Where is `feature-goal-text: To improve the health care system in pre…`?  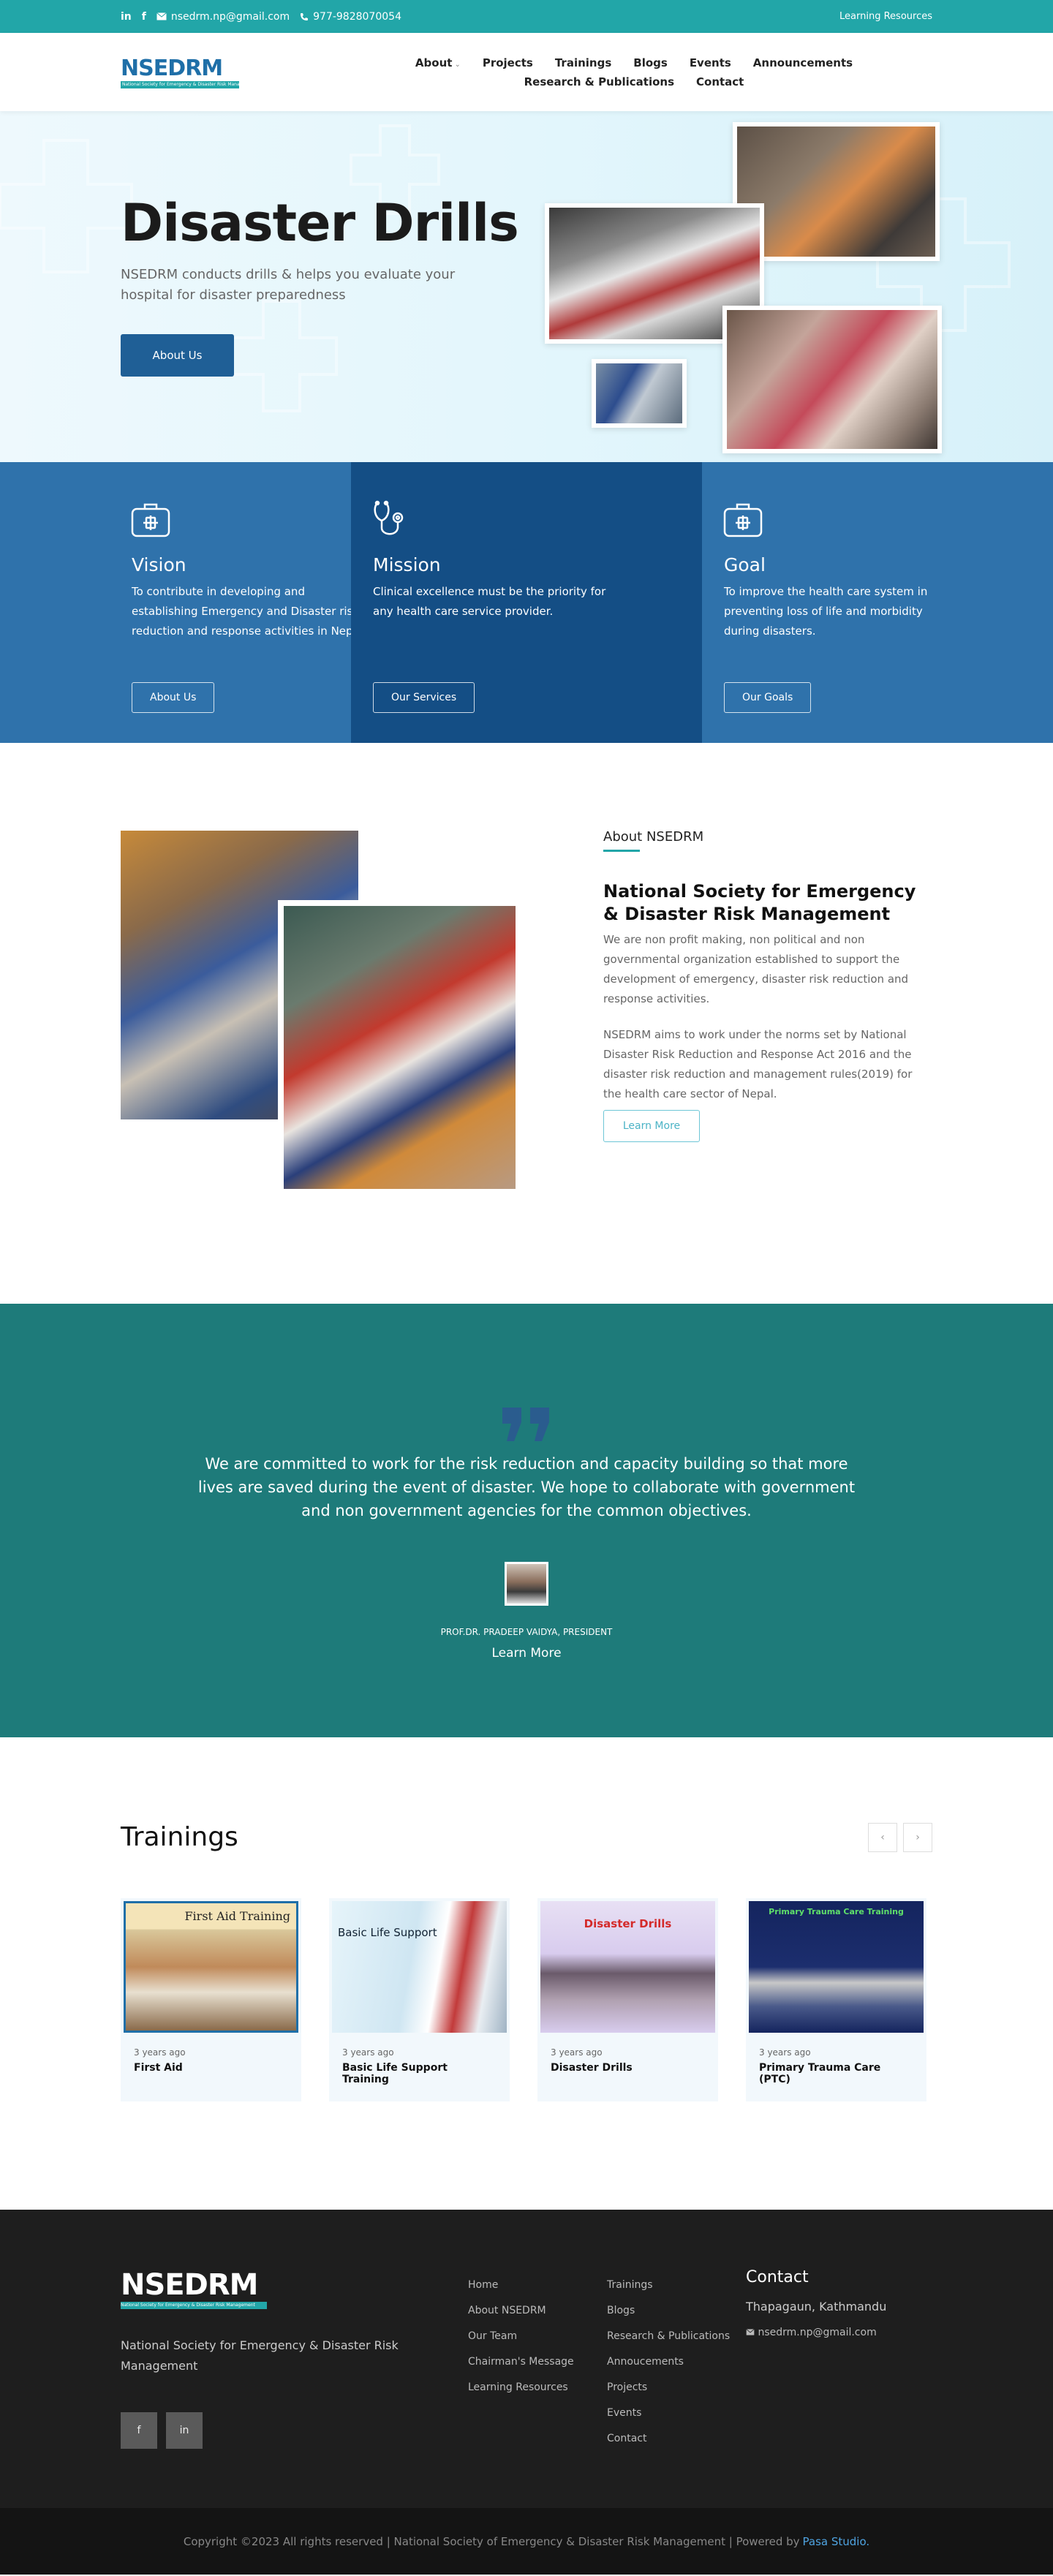 feature-goal-text: To improve the health care system in pre… is located at coordinates (826, 611).